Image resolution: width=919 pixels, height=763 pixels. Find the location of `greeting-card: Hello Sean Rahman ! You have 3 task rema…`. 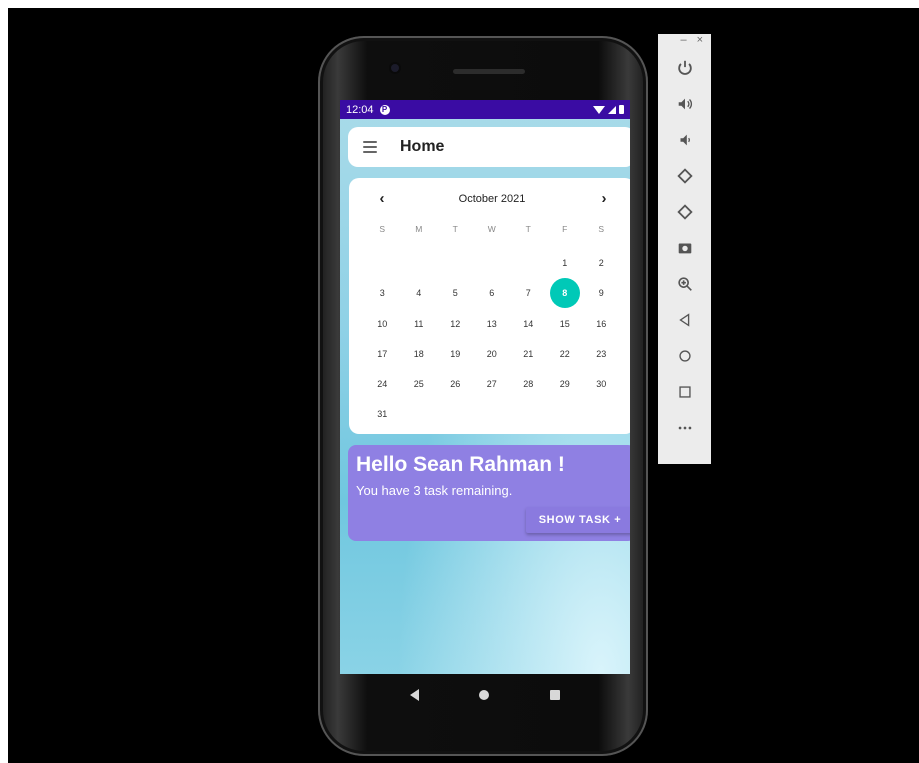

greeting-card: Hello Sean Rahman ! You have 3 task rema… is located at coordinates (489, 493).